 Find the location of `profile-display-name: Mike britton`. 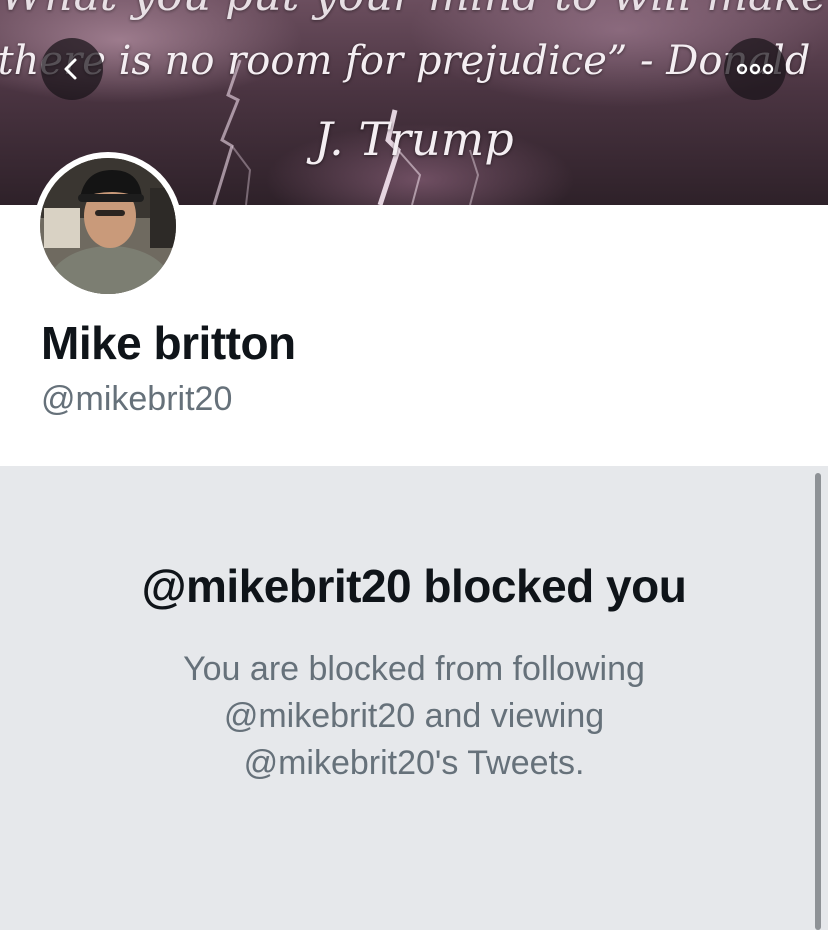

profile-display-name: Mike britton is located at coordinates (168, 343).